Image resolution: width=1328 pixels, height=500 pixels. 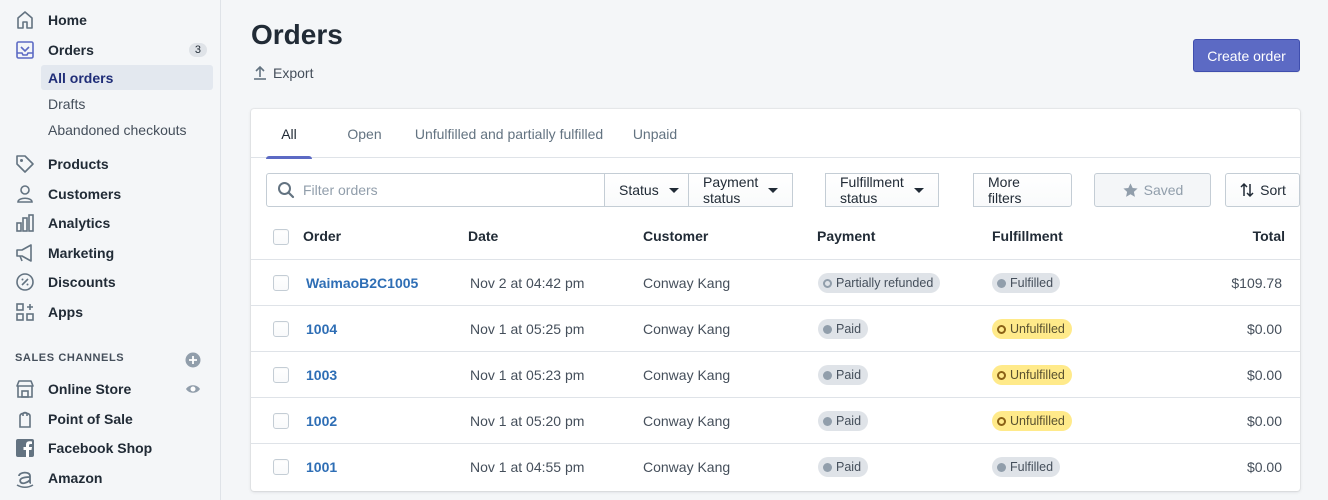 I want to click on sidebar-item-products: Products, so click(x=110, y=164).